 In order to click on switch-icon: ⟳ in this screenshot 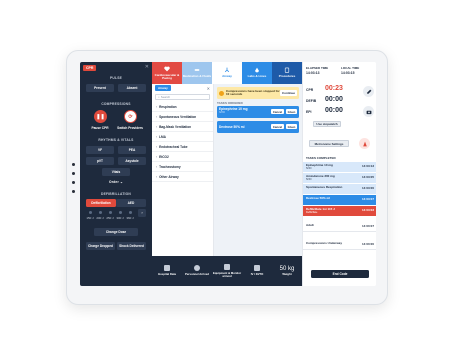, I will do `click(130, 116)`.